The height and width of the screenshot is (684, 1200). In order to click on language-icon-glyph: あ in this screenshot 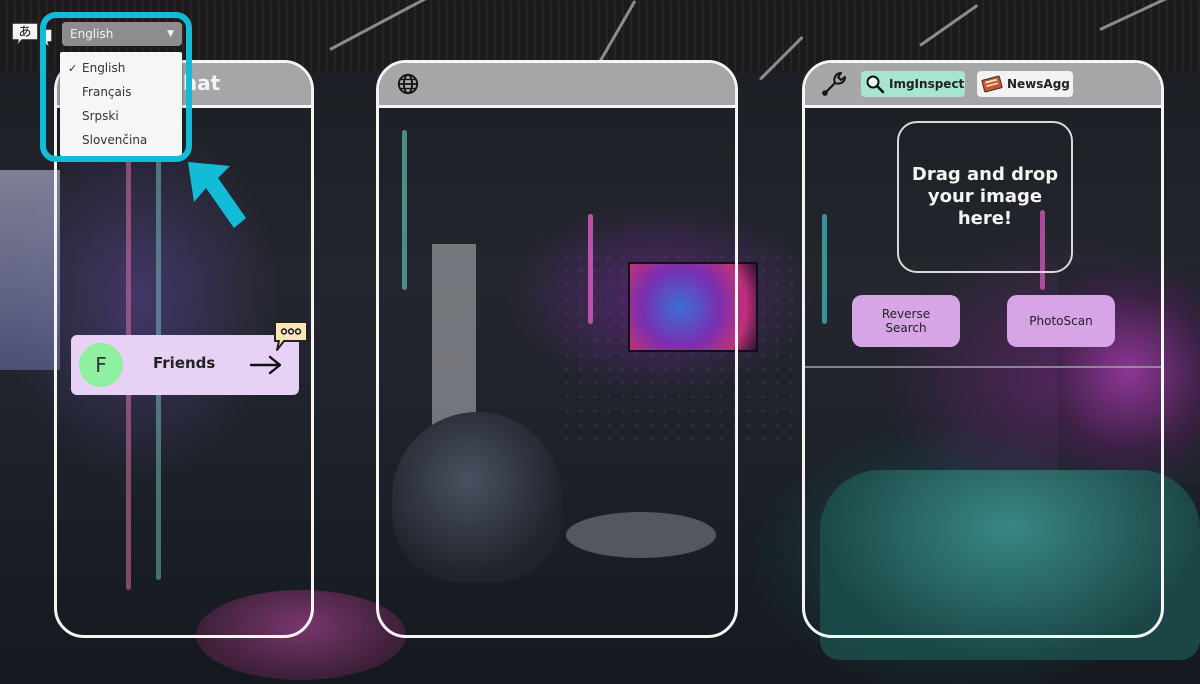, I will do `click(24, 32)`.